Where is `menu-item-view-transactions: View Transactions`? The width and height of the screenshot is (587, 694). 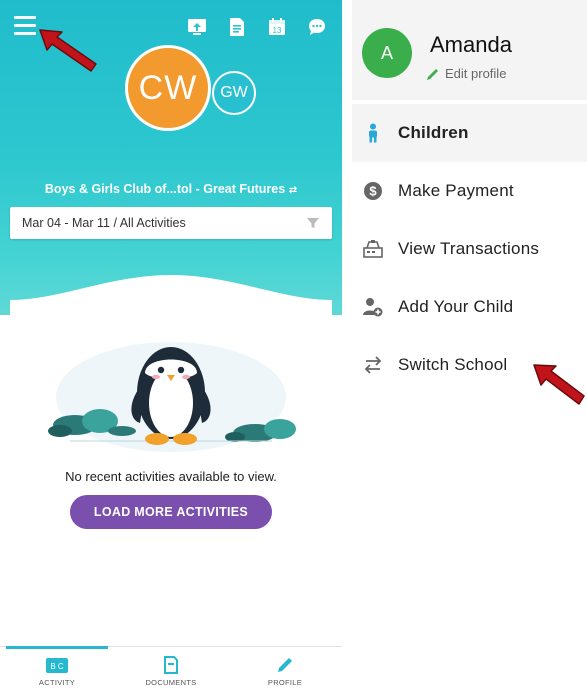
menu-item-view-transactions: View Transactions is located at coordinates (469, 249).